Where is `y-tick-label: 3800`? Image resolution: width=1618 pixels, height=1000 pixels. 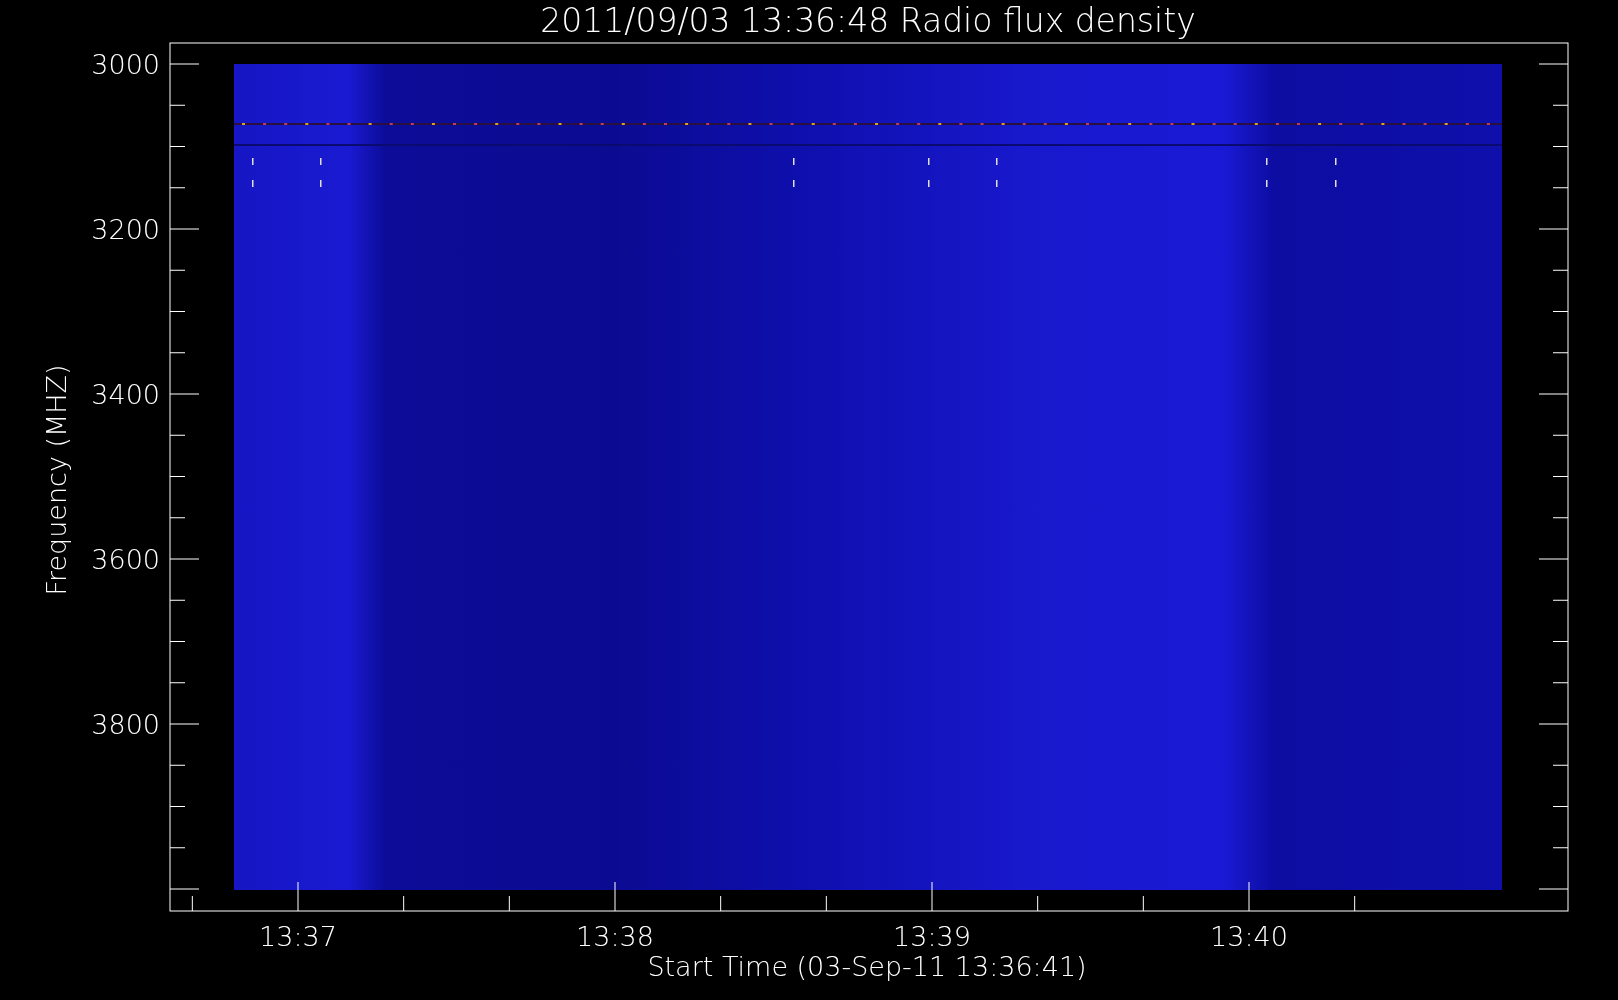 y-tick-label: 3800 is located at coordinates (125, 724).